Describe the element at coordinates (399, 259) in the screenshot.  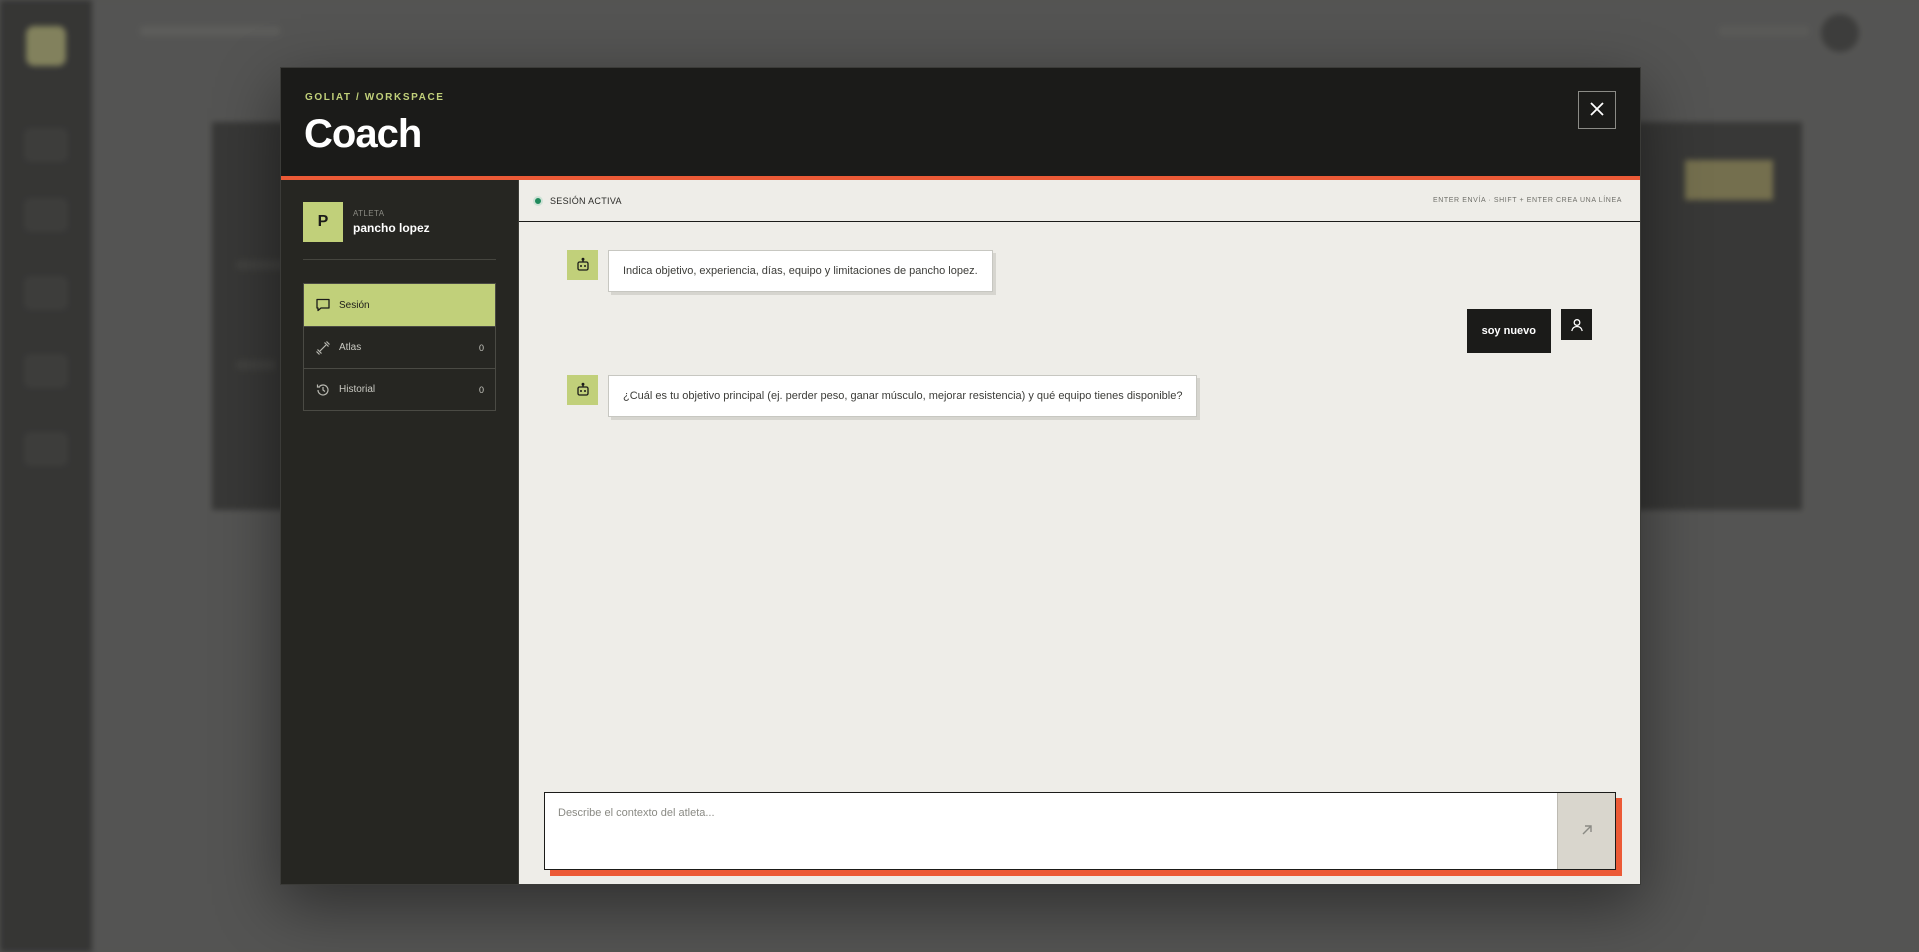
I see `divider` at that location.